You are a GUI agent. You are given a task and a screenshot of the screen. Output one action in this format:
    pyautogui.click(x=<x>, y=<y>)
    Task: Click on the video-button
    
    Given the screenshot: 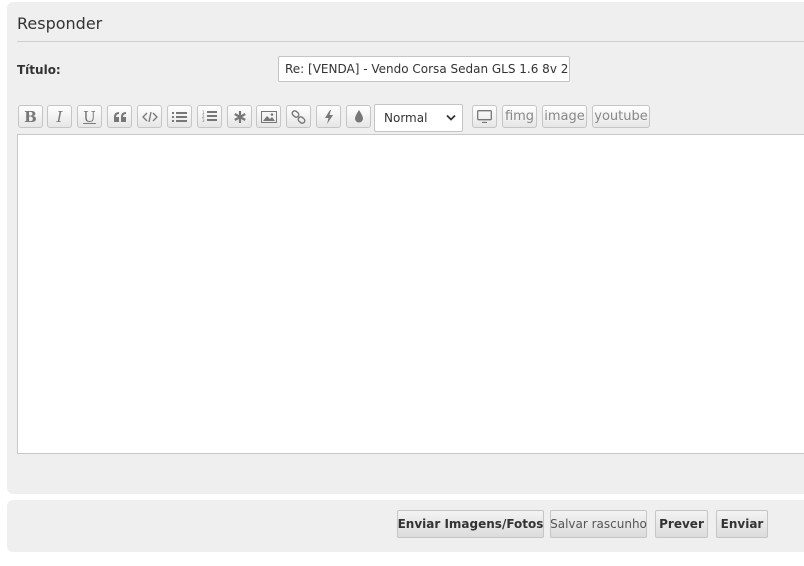 What is the action you would take?
    pyautogui.click(x=484, y=116)
    